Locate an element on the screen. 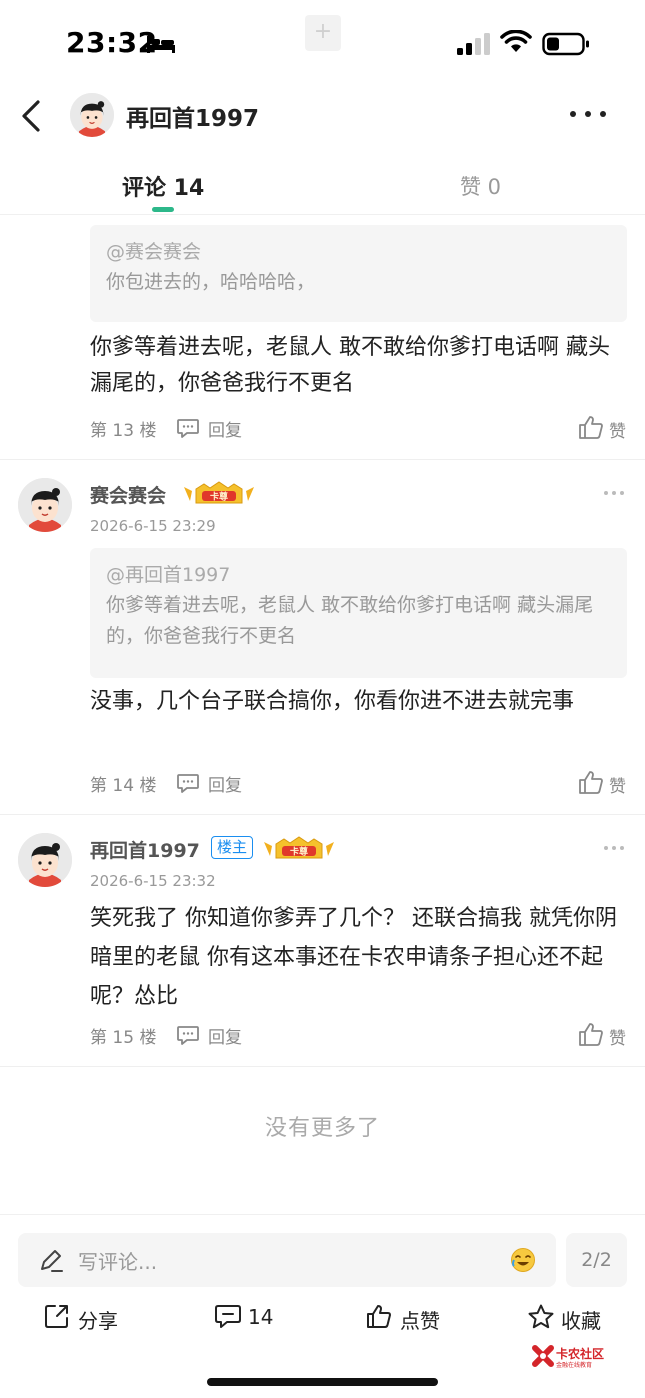  comment-icon is located at coordinates (228, 1316).